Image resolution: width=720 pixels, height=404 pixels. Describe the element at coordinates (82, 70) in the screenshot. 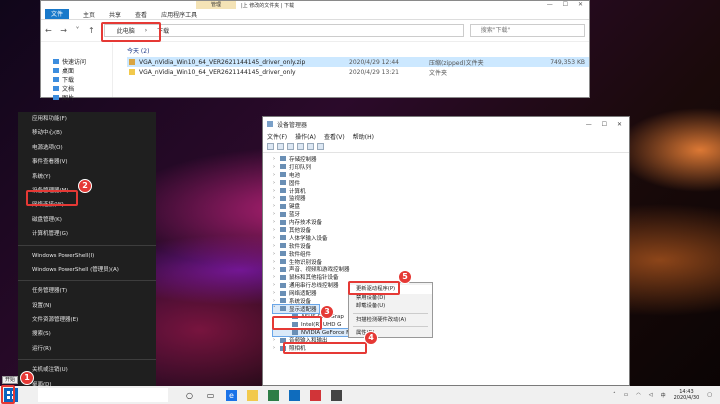

I see `nav-desktop: 桌面` at that location.